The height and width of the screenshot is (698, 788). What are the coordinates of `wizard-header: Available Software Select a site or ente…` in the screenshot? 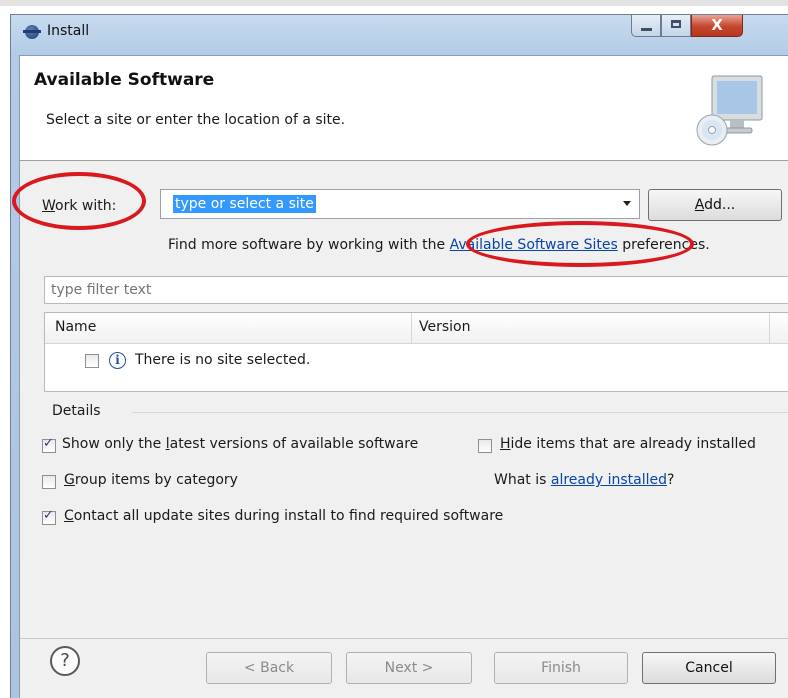 It's located at (404, 108).